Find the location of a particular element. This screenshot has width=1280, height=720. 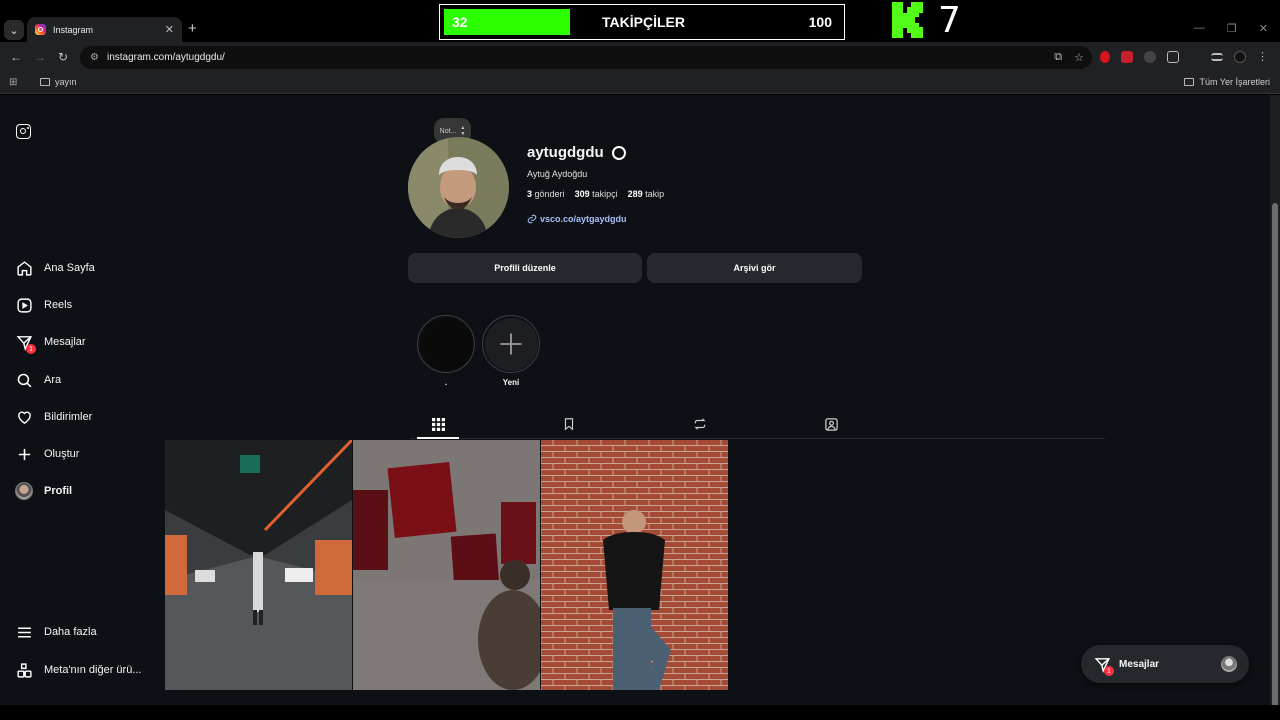

highlight-cover is located at coordinates (446, 344).